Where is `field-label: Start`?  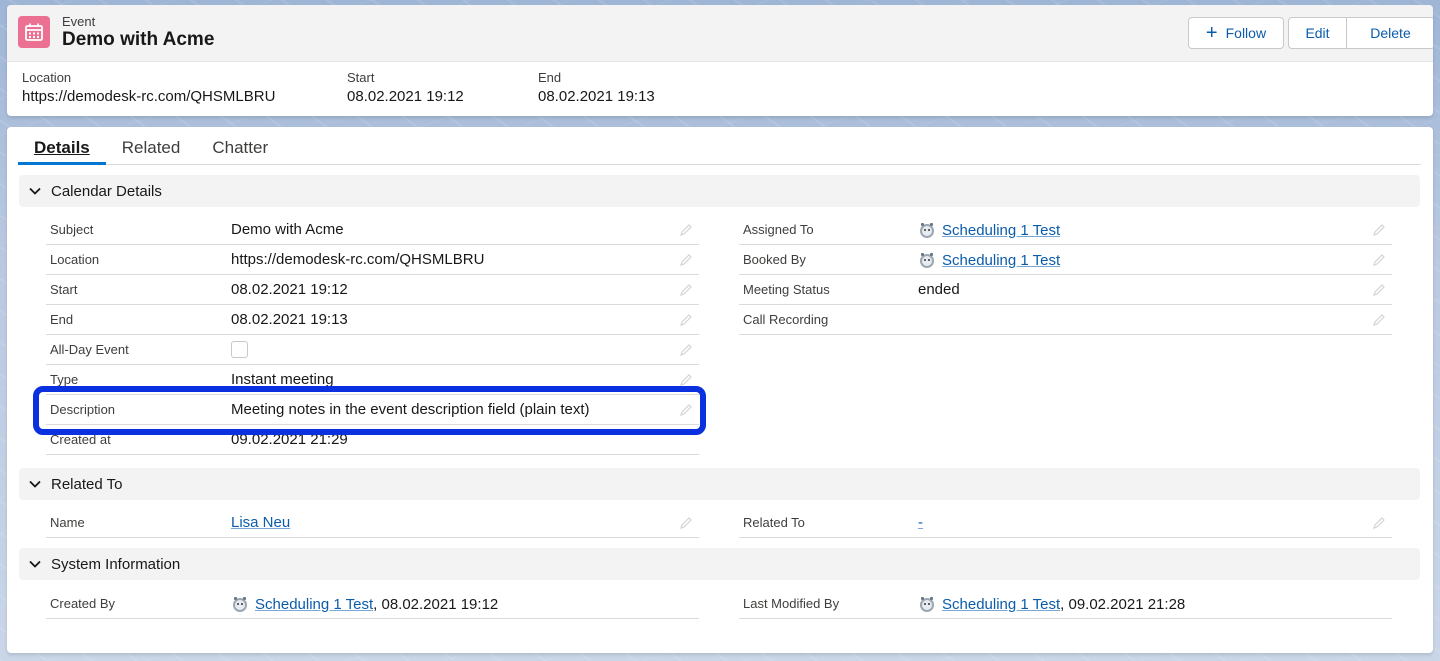
field-label: Start is located at coordinates (64, 289).